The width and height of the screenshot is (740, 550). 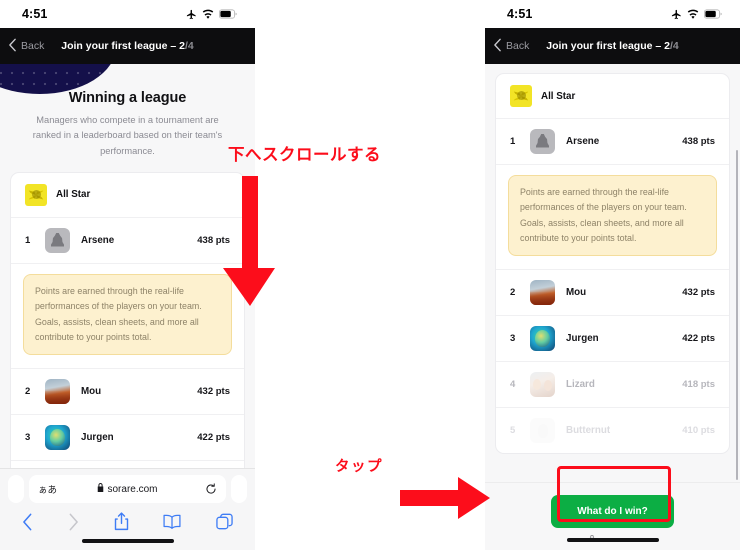 What do you see at coordinates (513, 431) in the screenshot?
I see `row-rank: 5` at bounding box center [513, 431].